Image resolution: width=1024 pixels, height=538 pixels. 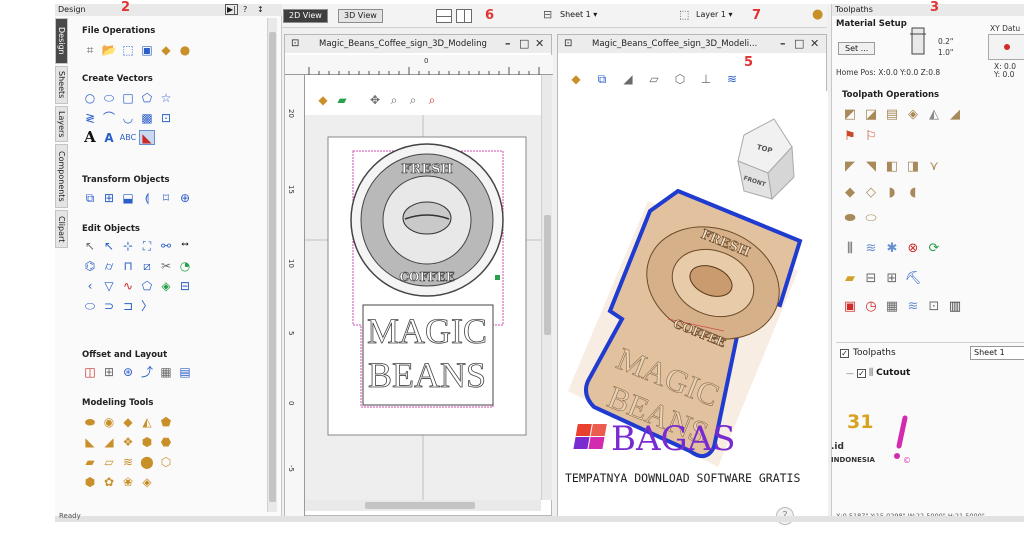 What do you see at coordinates (871, 278) in the screenshot?
I see `toolpath-template-icon: ⊟` at bounding box center [871, 278].